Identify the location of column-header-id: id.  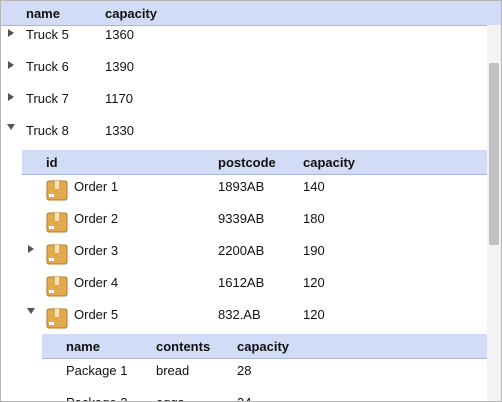
(52, 162).